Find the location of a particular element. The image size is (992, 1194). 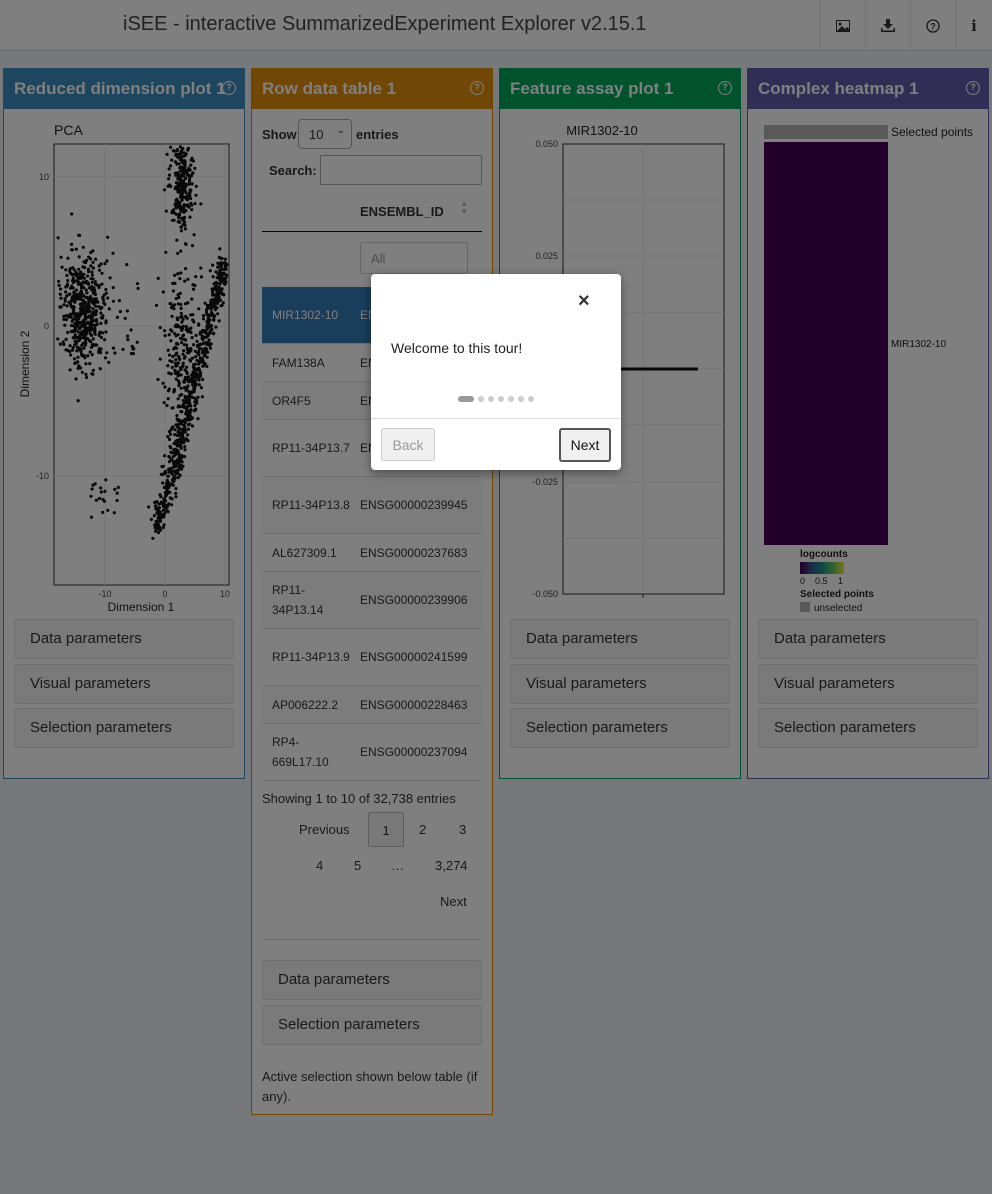

tour-dialog: × Welcome to this tour! Back Next is located at coordinates (496, 372).